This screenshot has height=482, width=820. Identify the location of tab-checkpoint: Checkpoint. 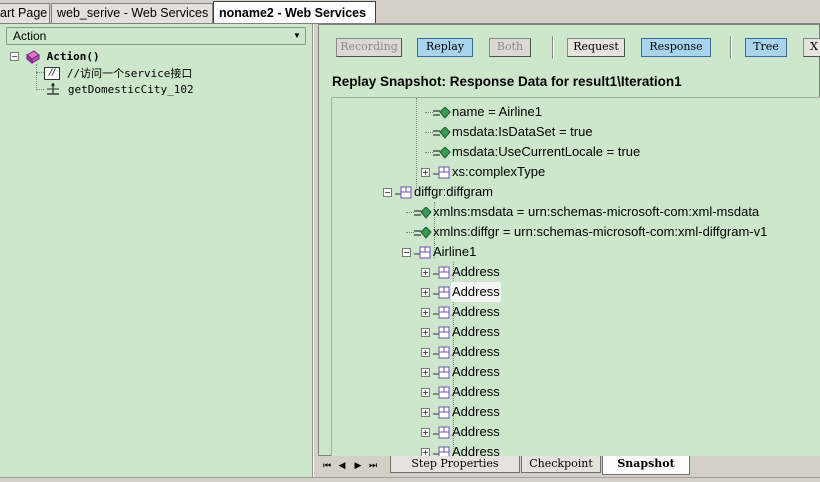
(561, 464).